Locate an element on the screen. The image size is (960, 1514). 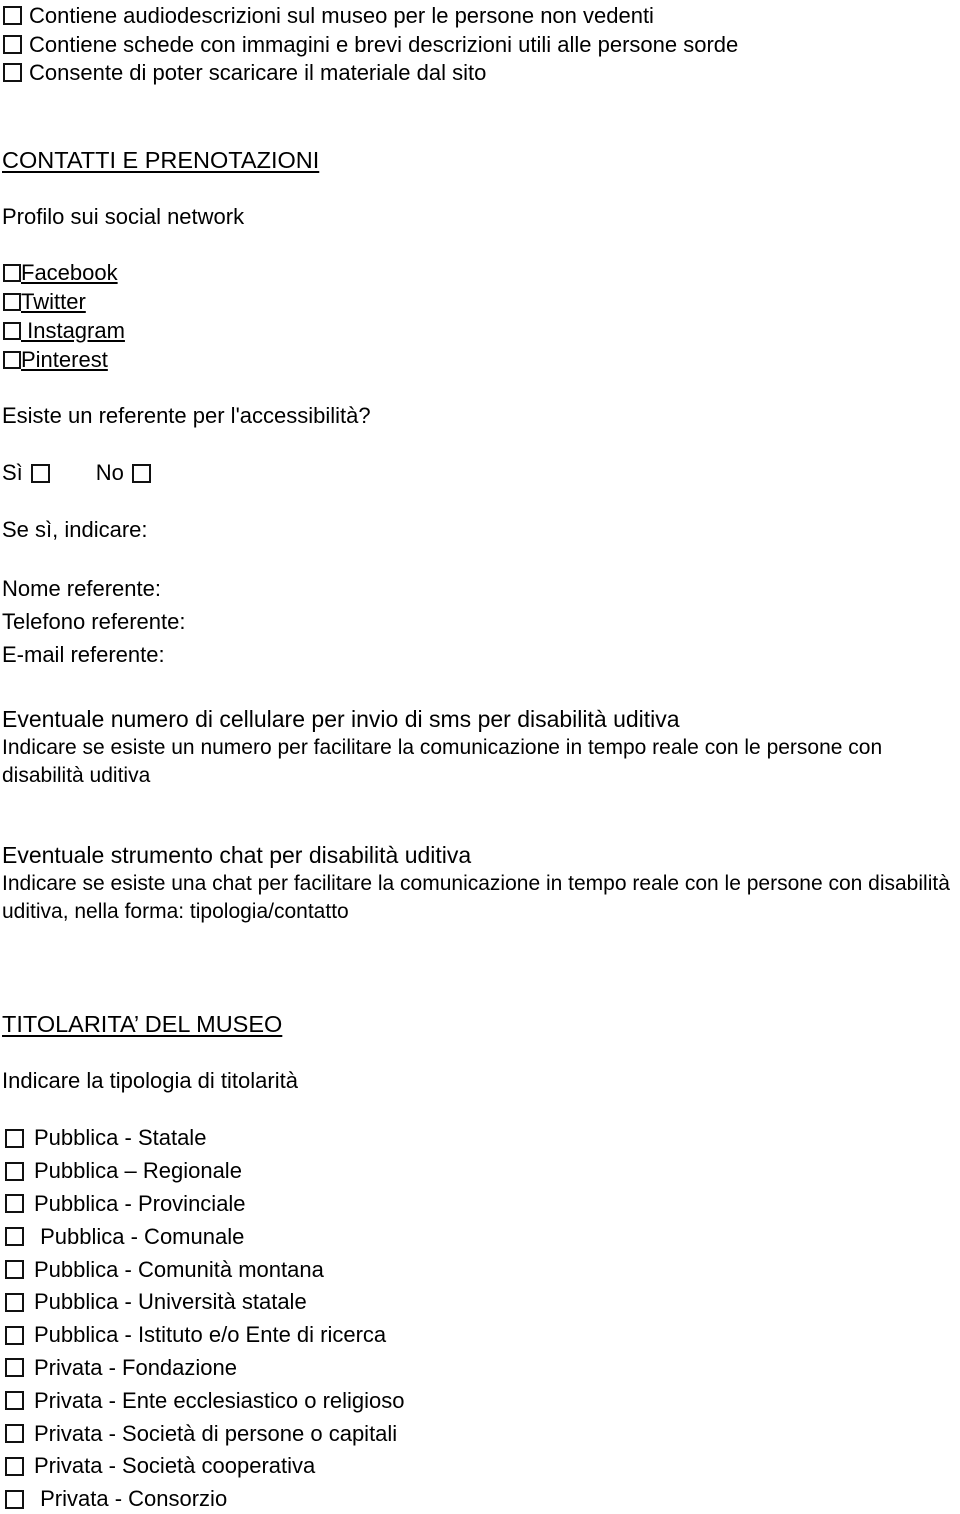
checkbox-pubblica-istituto-ricerca is located at coordinates (14, 1335).